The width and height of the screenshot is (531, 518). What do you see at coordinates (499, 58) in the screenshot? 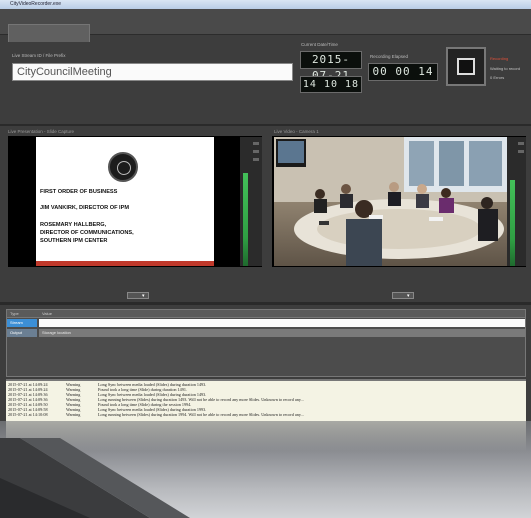
I see `record-status: Recording` at bounding box center [499, 58].